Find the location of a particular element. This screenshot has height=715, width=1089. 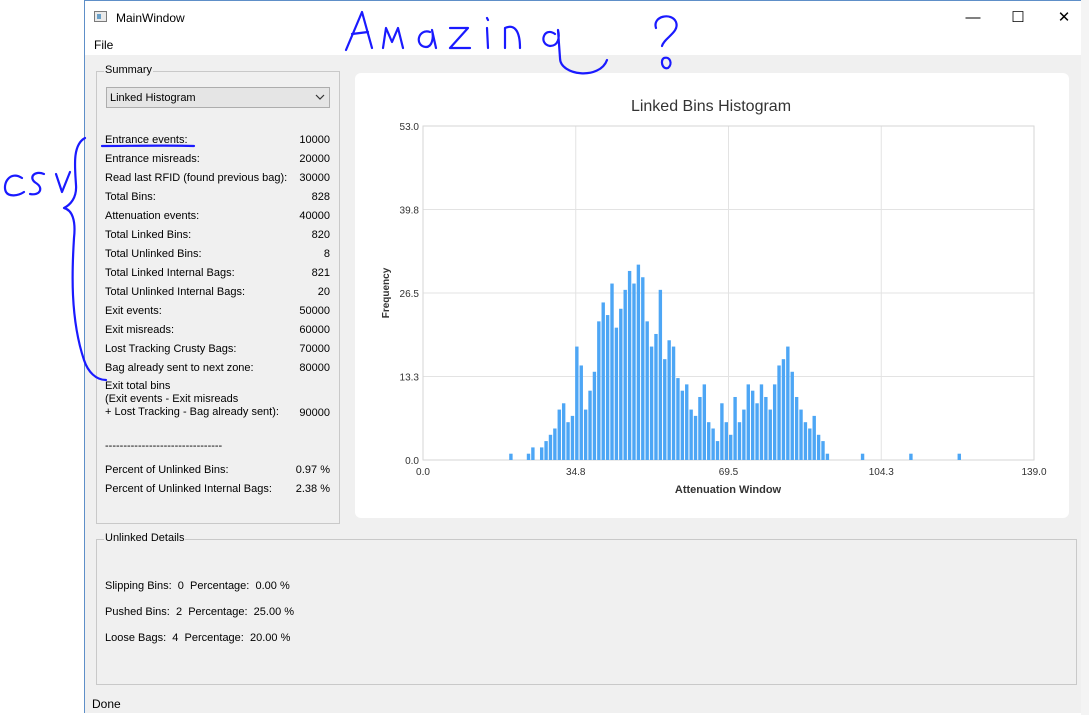

ink-question-mark is located at coordinates (666, 42).